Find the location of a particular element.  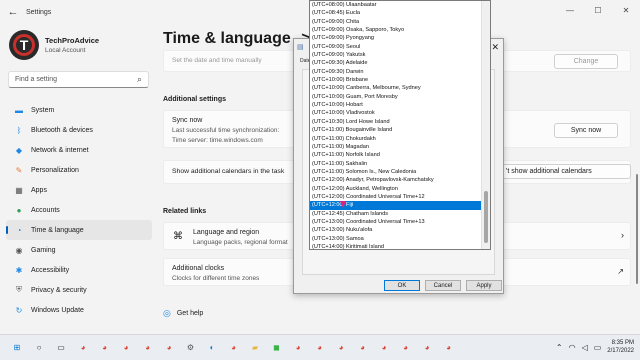

time-zone-option: (UTC+11:00) Chokurdakh is located at coordinates (395, 139).